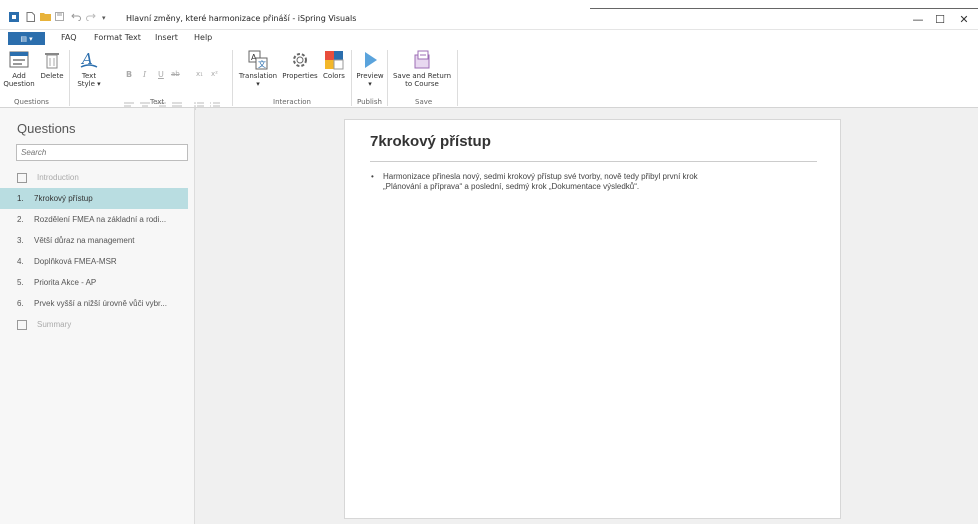  What do you see at coordinates (300, 76) in the screenshot?
I see `properties-label: Properties` at bounding box center [300, 76].